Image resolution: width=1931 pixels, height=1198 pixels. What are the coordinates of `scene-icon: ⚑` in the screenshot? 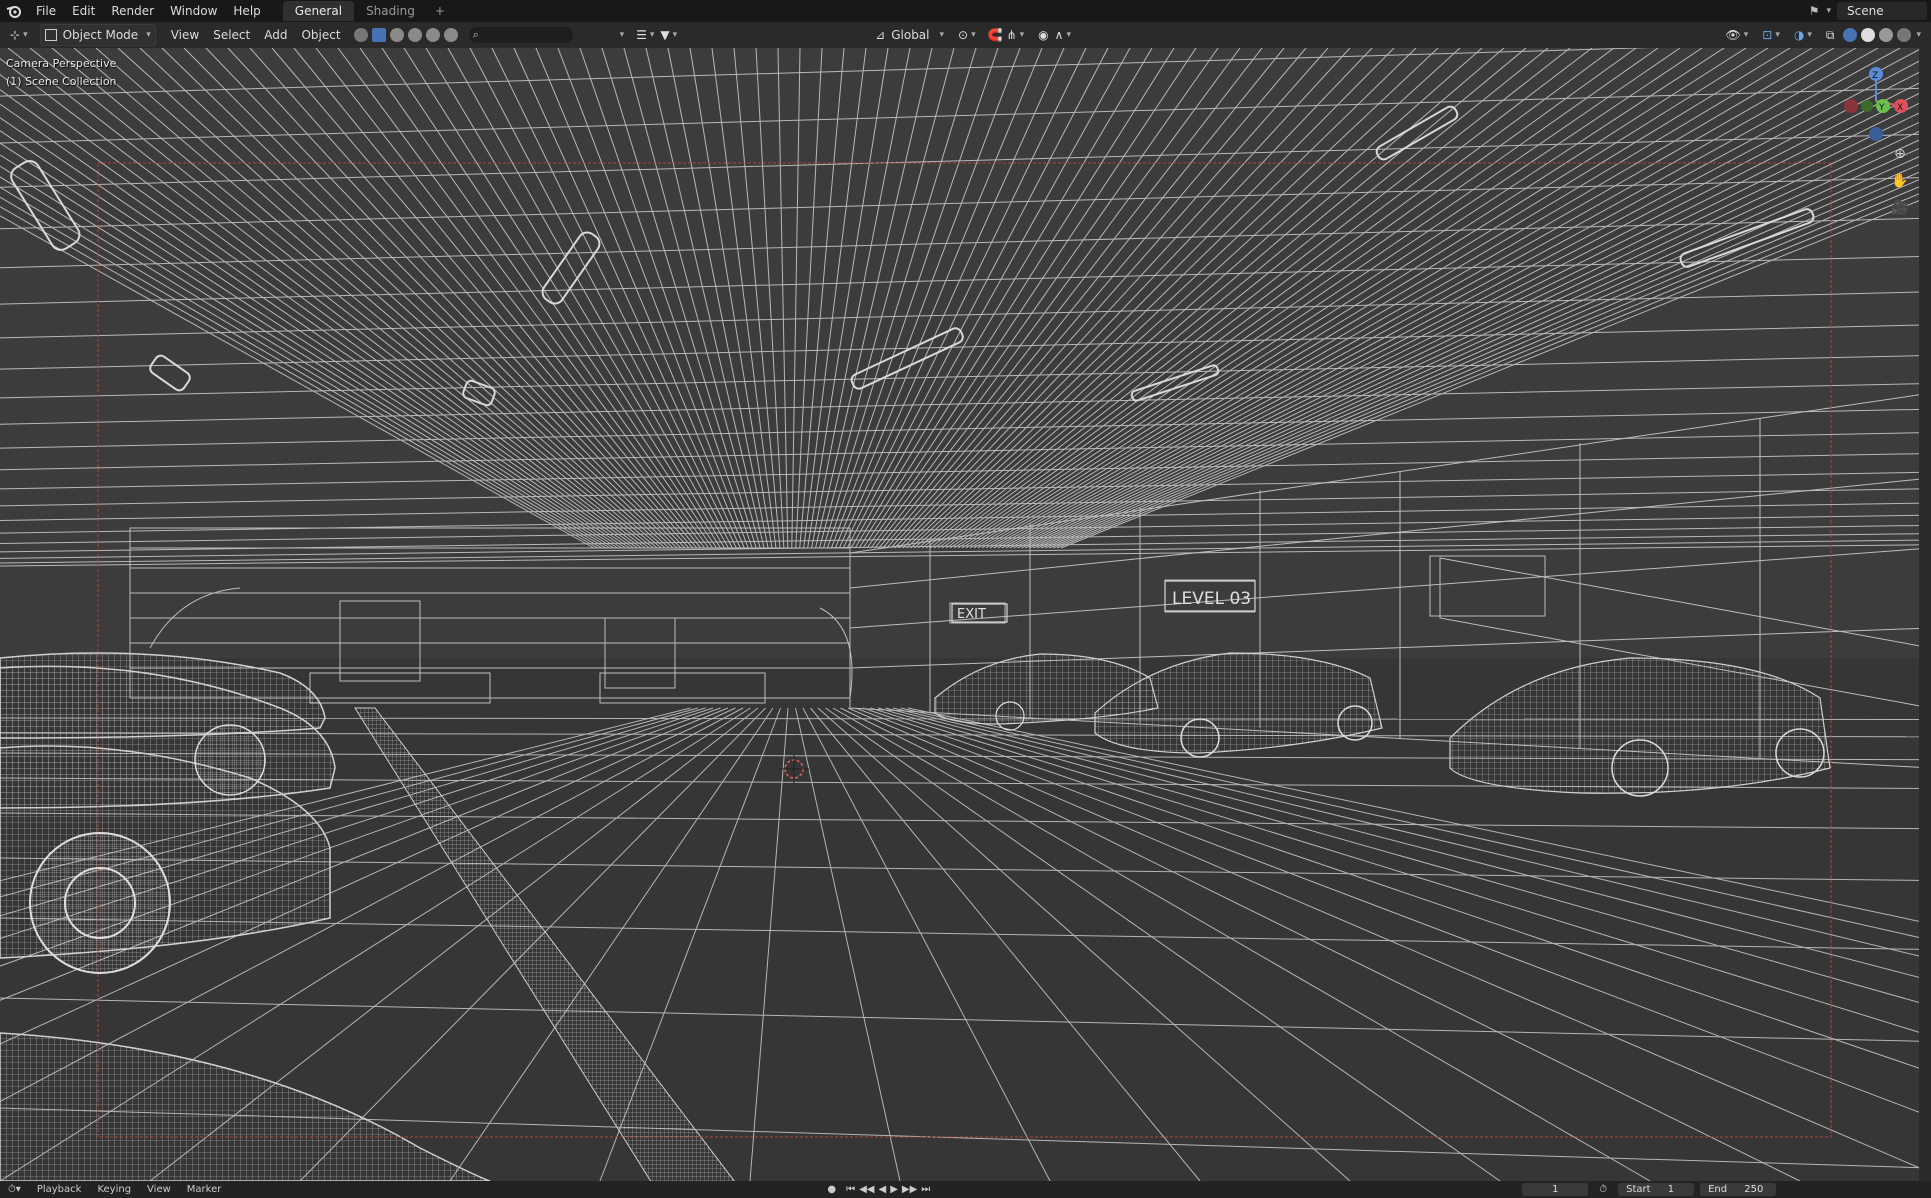 It's located at (1814, 11).